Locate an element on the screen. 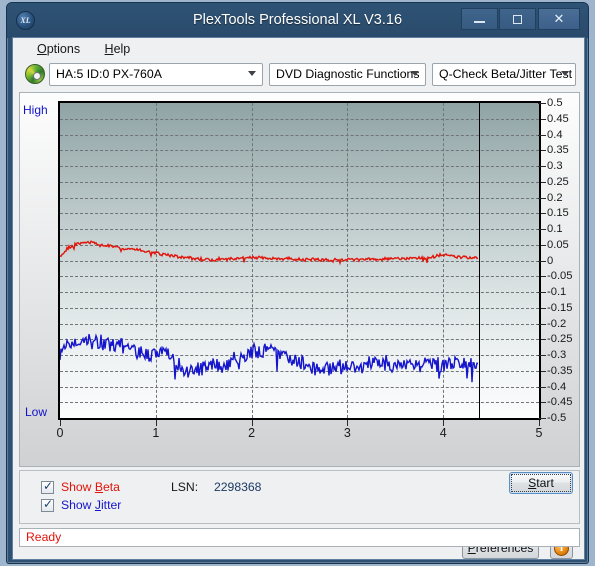  minimize-button is located at coordinates (479, 19).